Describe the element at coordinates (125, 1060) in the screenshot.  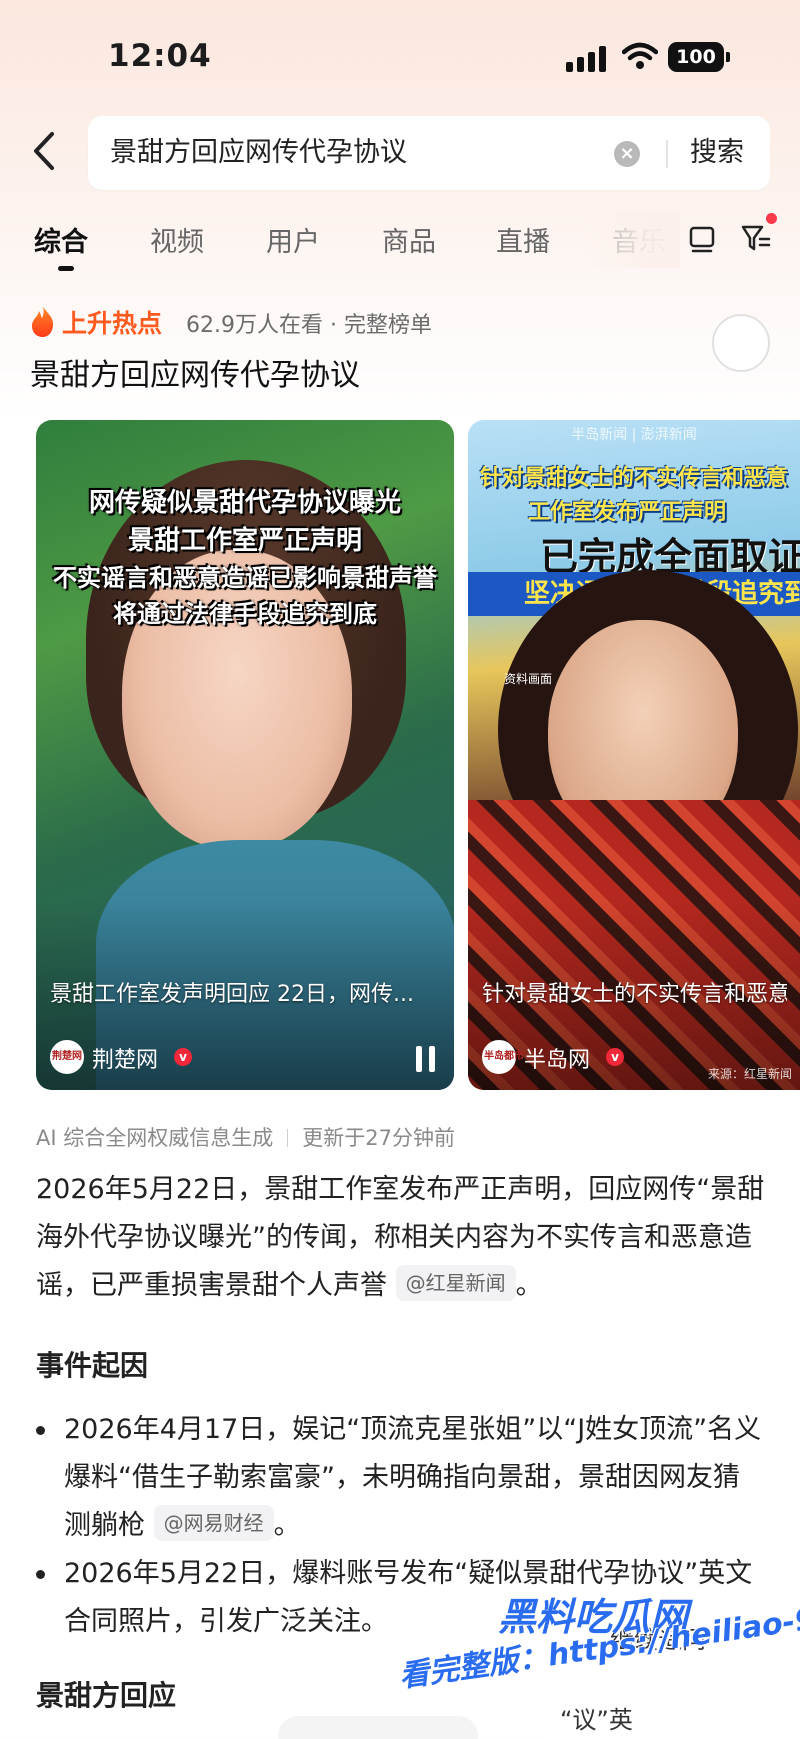
I see `source-name: 荆楚网` at that location.